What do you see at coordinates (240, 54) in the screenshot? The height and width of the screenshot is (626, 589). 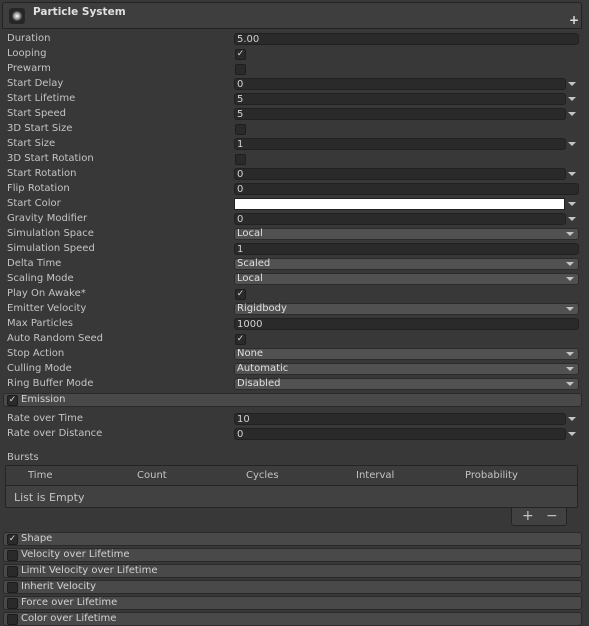 I see `looping-checkbox: ✓` at bounding box center [240, 54].